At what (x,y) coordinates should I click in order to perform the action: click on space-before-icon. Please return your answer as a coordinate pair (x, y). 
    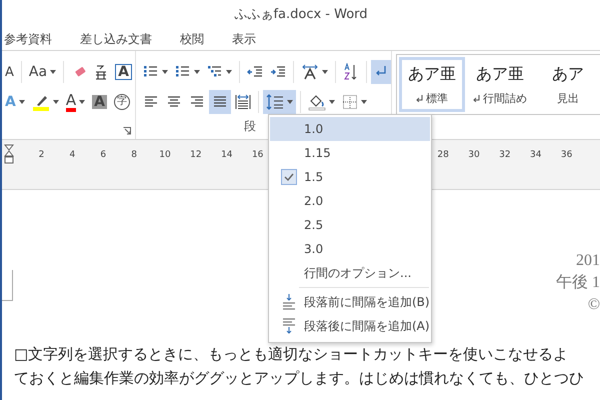
    Looking at the image, I should click on (289, 302).